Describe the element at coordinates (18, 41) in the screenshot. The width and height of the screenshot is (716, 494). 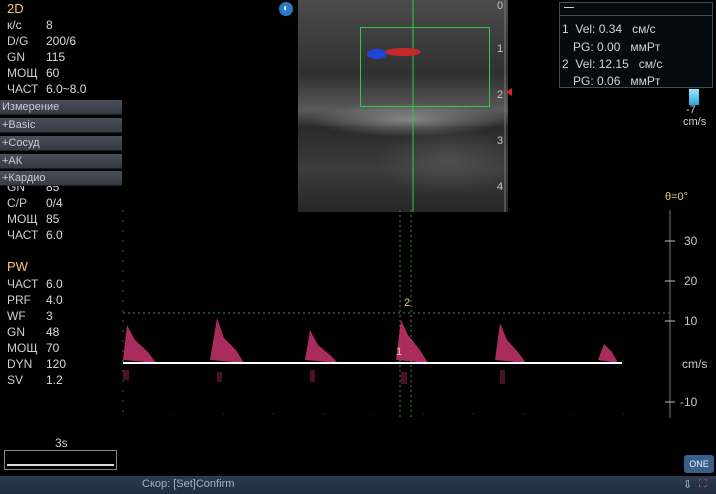
I see `param-name: D/G` at that location.